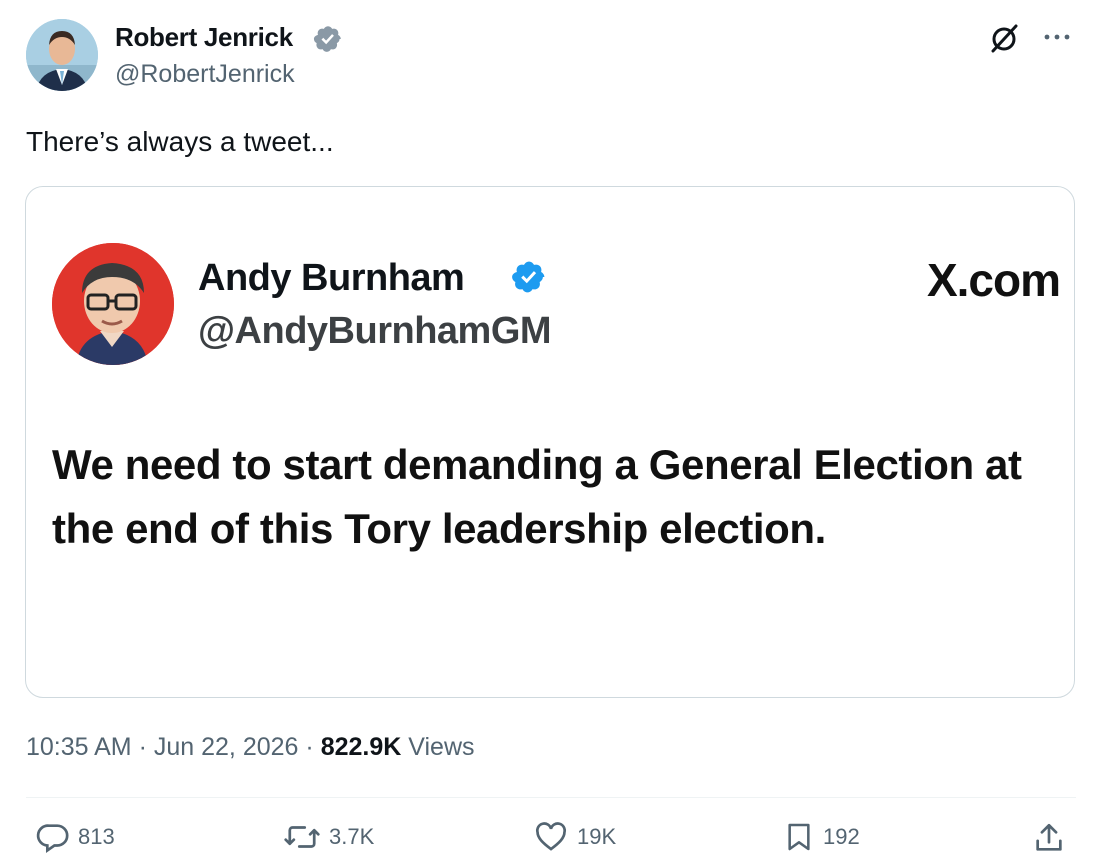 The width and height of the screenshot is (1100, 864). What do you see at coordinates (993, 280) in the screenshot?
I see `x-com-logo: X.com` at bounding box center [993, 280].